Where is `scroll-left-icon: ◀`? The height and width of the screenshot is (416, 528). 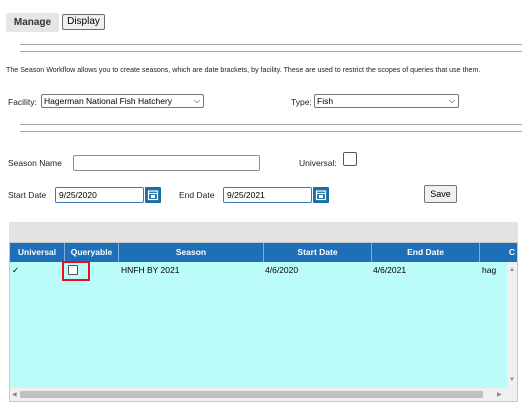
scroll-left-icon: ◀ is located at coordinates (14, 395).